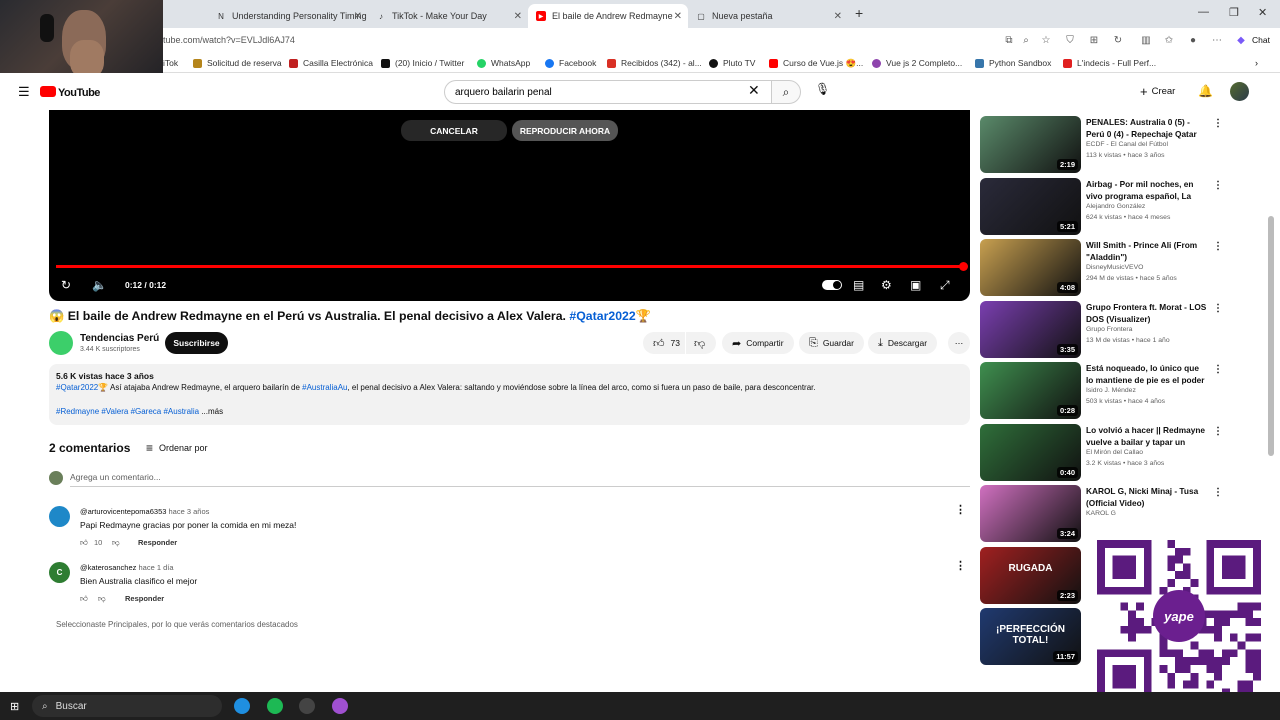  I want to click on obs-icon, so click(307, 706).